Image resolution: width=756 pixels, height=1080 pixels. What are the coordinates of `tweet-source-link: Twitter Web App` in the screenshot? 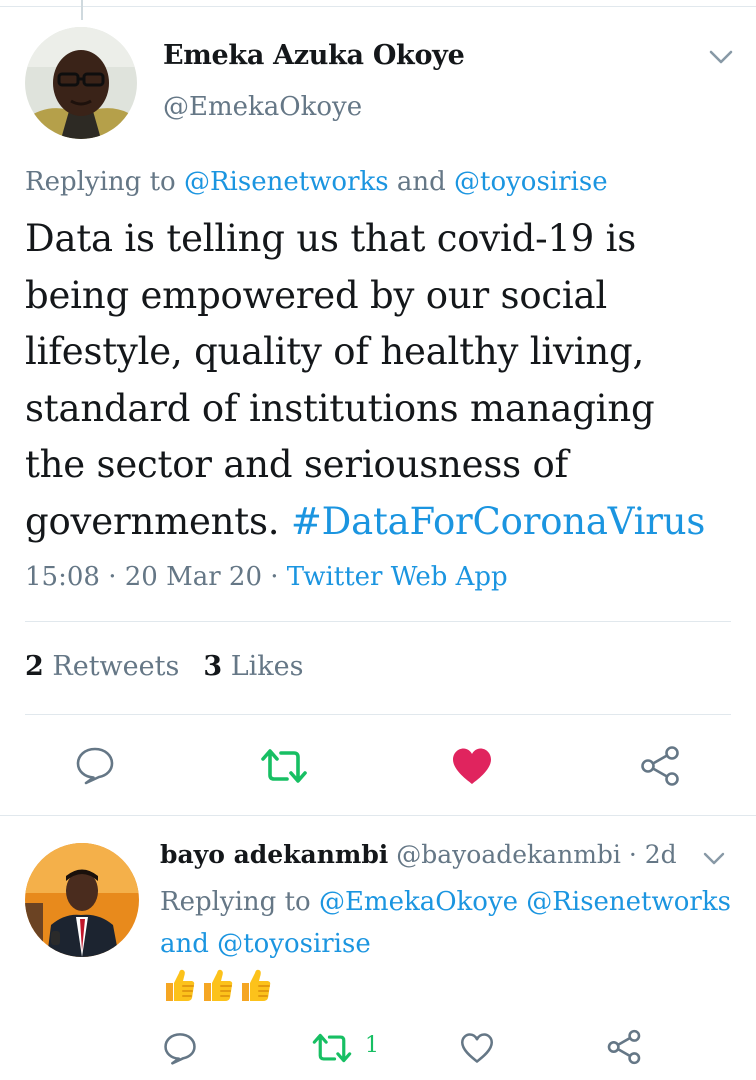 It's located at (397, 577).